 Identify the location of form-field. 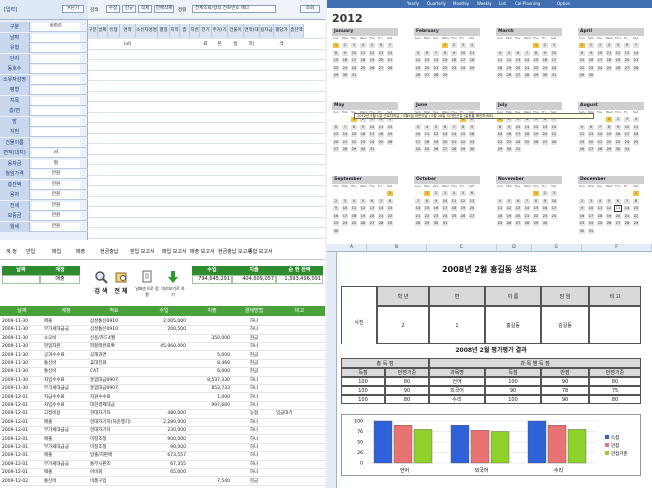
(56, 111).